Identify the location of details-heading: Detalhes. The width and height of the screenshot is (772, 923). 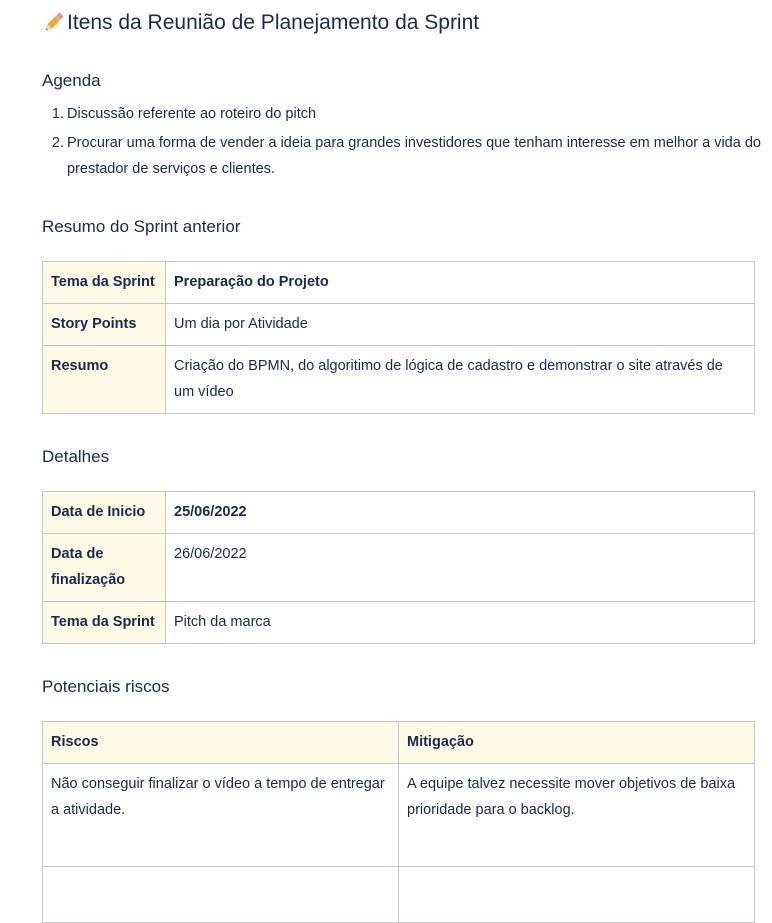
(76, 456).